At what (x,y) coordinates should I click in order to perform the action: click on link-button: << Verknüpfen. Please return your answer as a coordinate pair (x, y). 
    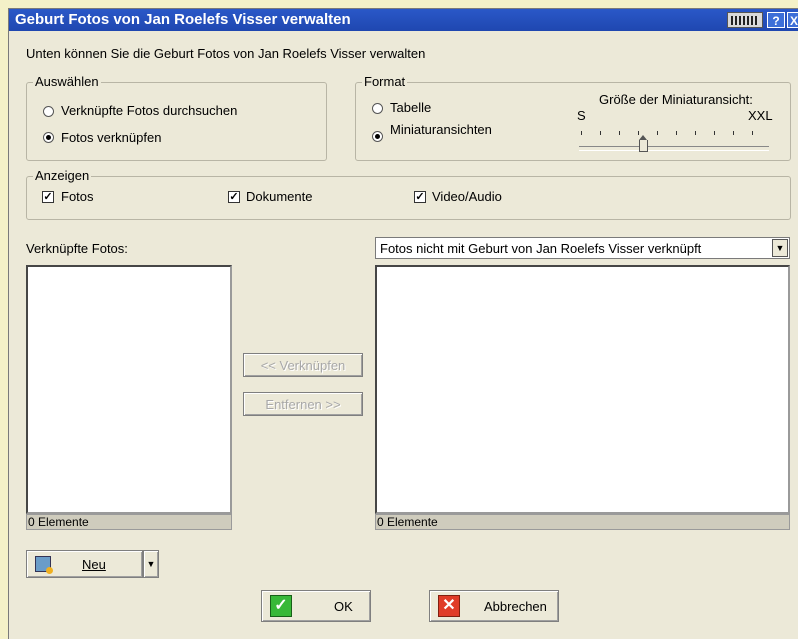
    Looking at the image, I should click on (303, 365).